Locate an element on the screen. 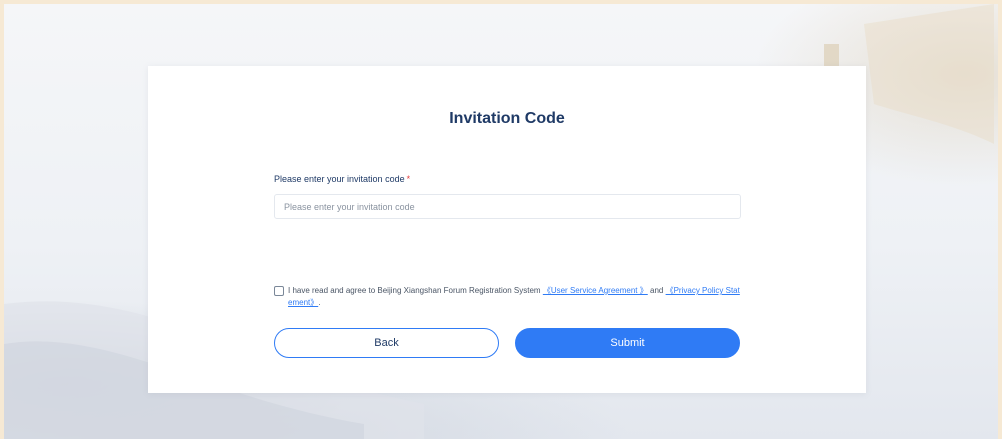  invitation-code-label-text: Please enter your invitation code is located at coordinates (339, 179).